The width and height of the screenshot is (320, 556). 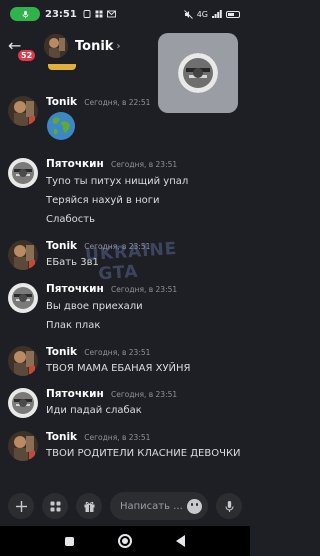 What do you see at coordinates (27, 55) in the screenshot?
I see `unread-badge: 52` at bounding box center [27, 55].